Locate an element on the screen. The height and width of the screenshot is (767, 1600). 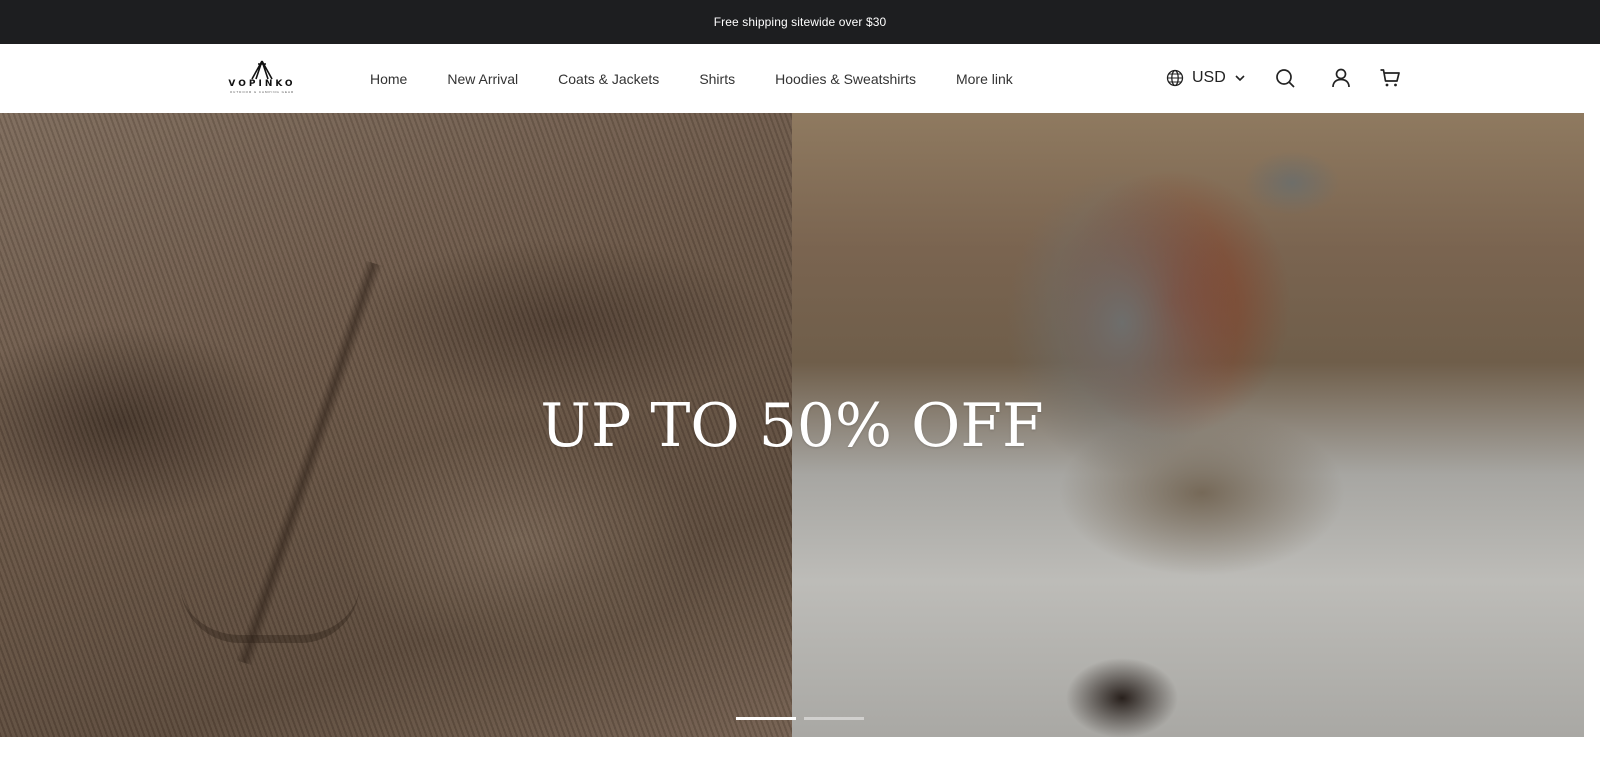
search-button is located at coordinates (1285, 78).